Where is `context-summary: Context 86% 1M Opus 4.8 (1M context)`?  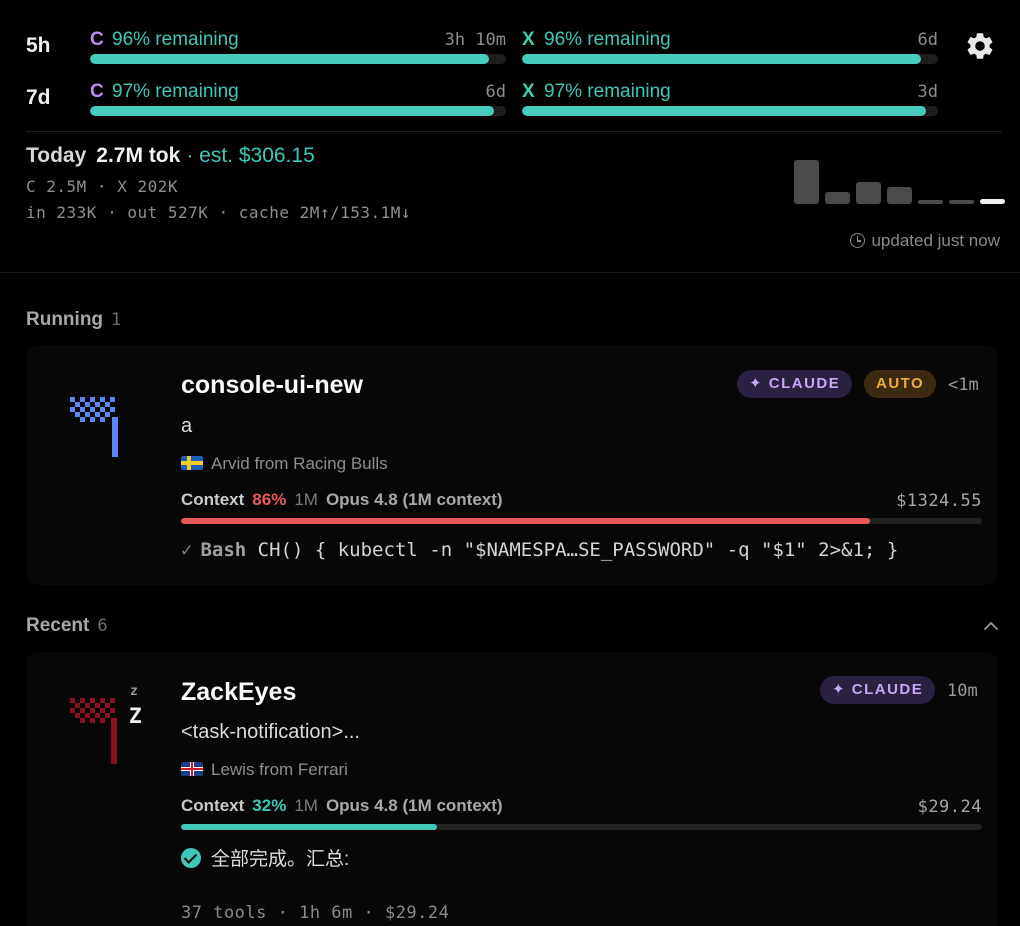
context-summary: Context 86% 1M Opus 4.8 (1M context) is located at coordinates (342, 500).